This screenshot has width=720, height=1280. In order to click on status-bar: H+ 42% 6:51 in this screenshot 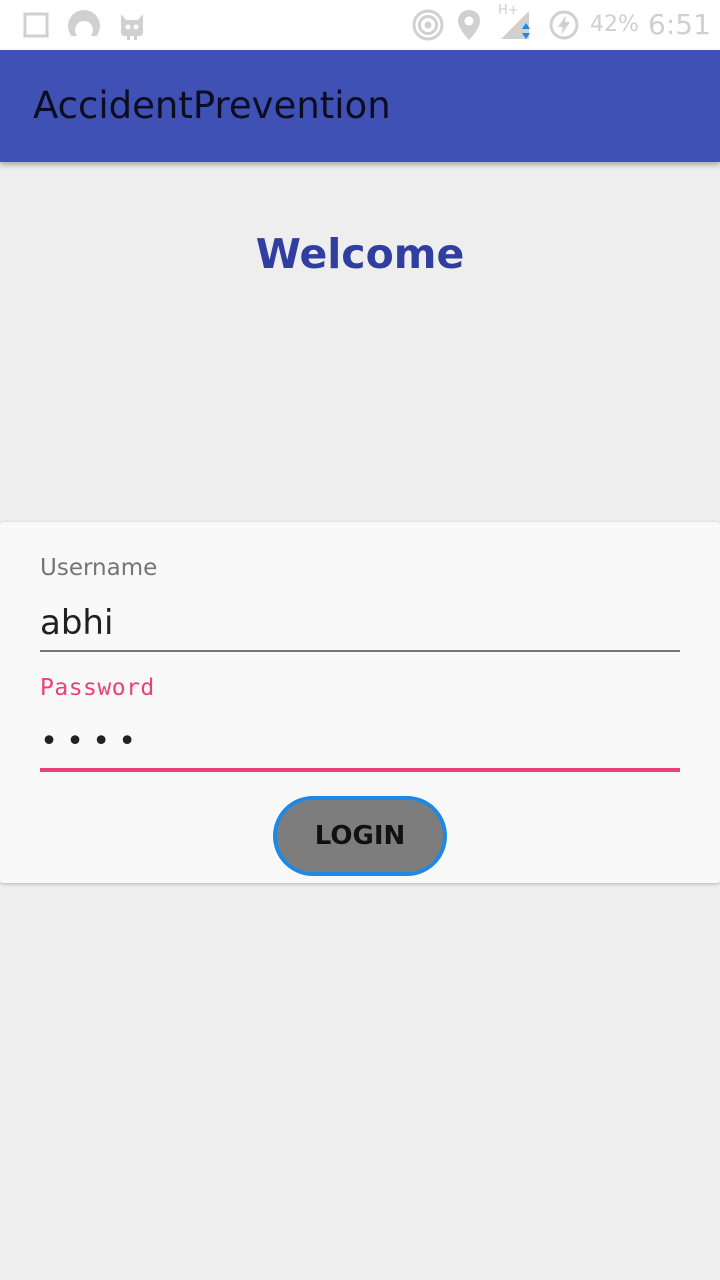, I will do `click(360, 25)`.